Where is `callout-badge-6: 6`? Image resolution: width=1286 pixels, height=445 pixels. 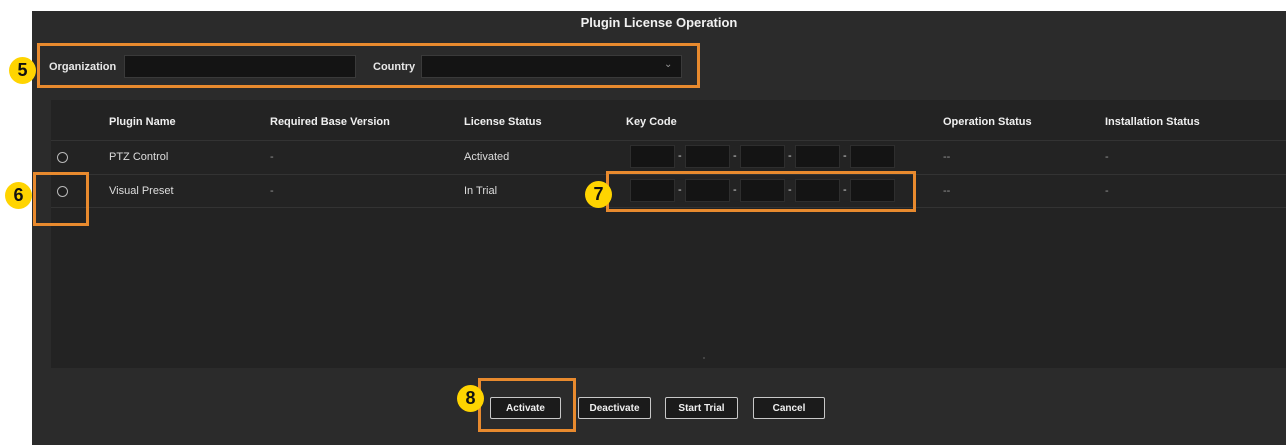
callout-badge-6: 6 is located at coordinates (18, 195).